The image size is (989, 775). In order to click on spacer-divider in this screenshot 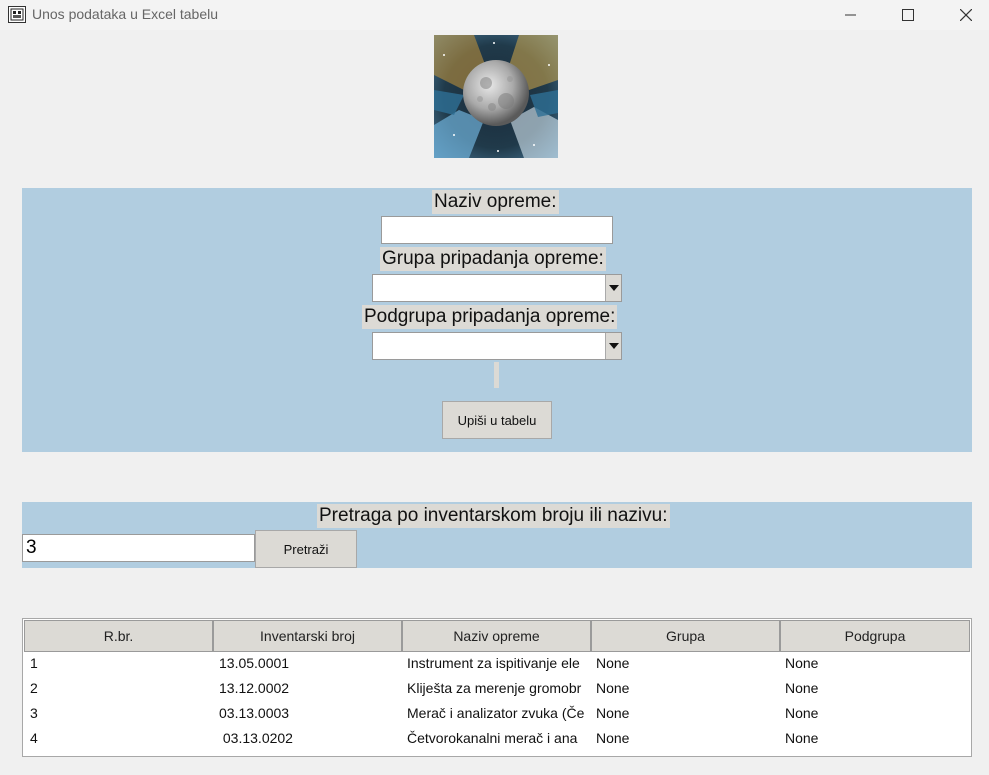, I will do `click(496, 375)`.